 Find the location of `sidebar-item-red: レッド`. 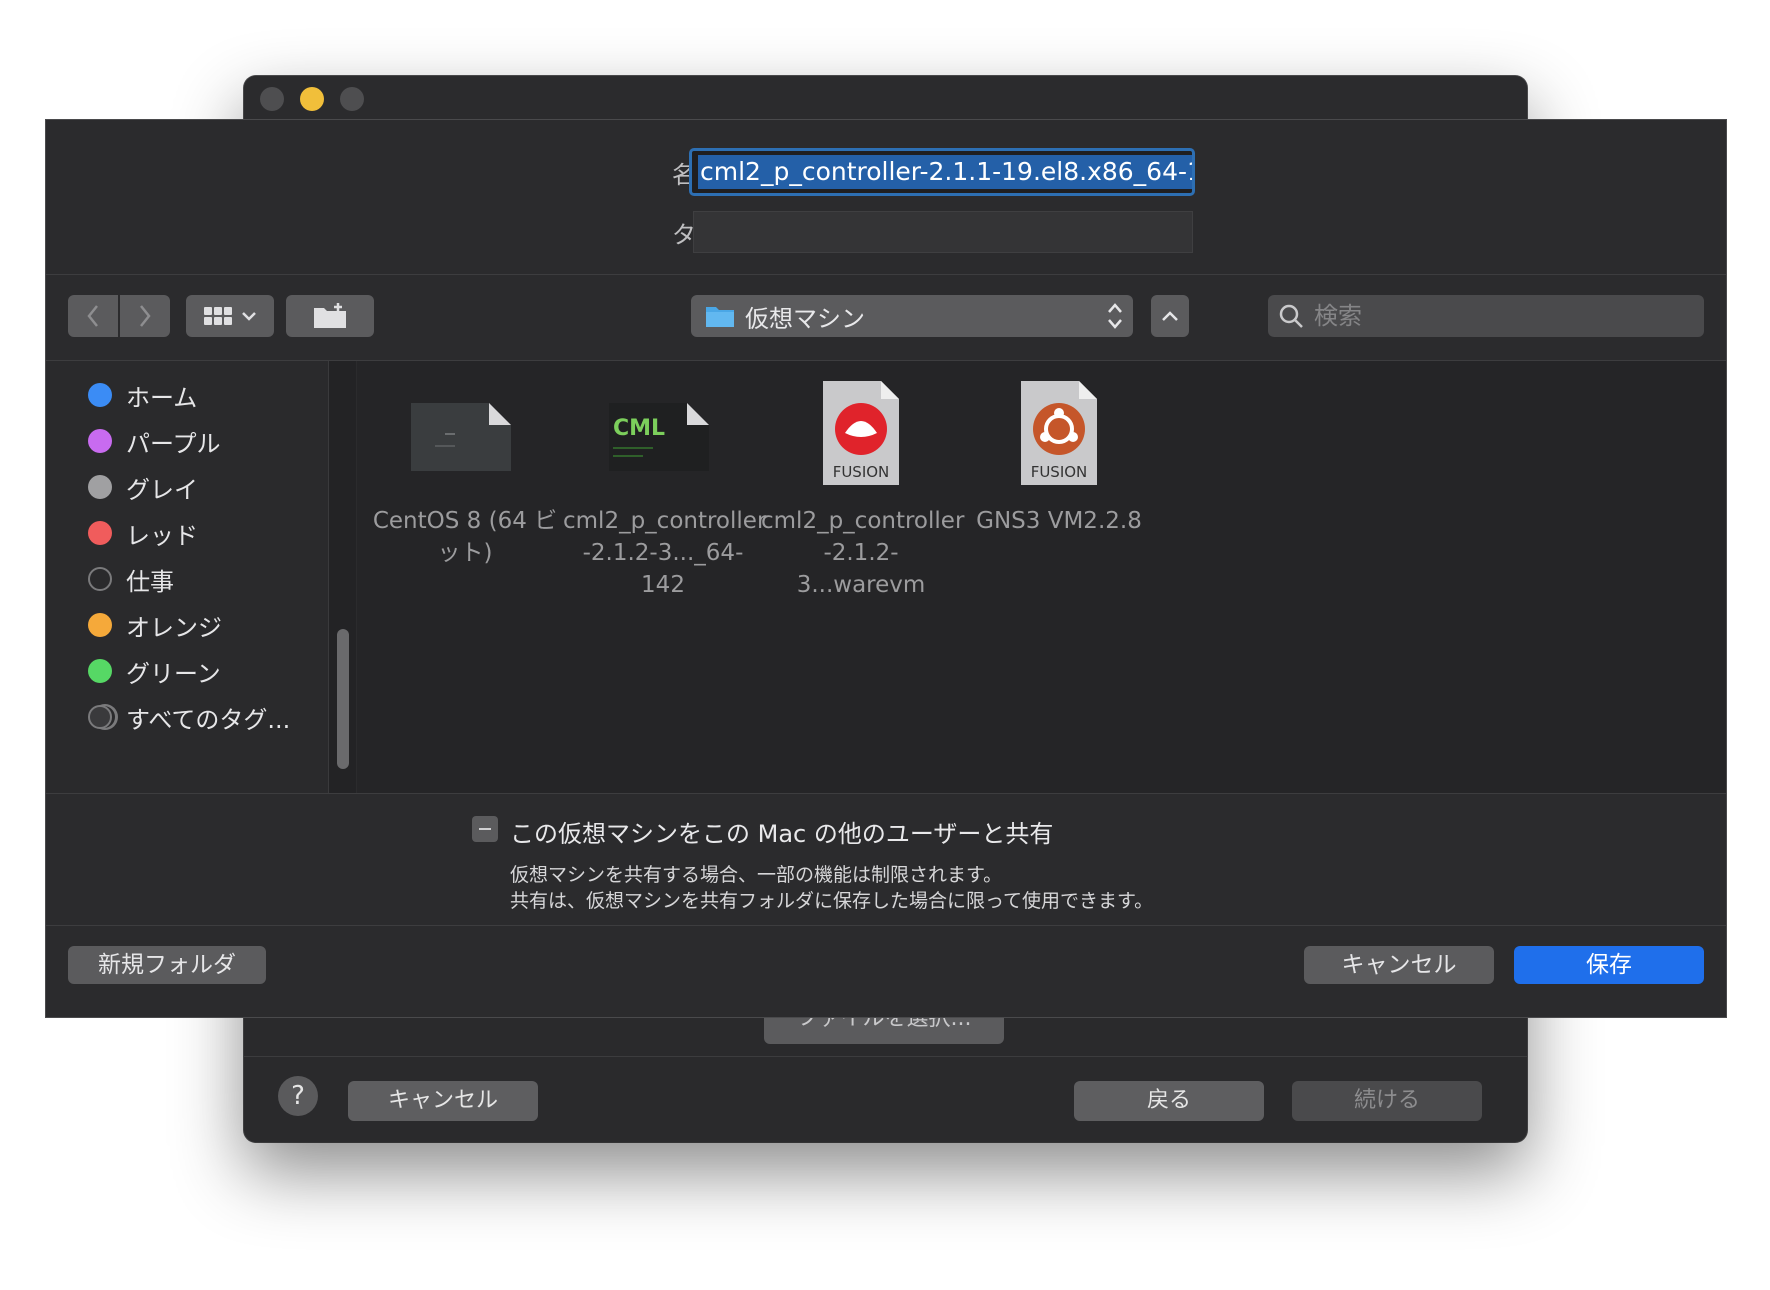

sidebar-item-red: レッド is located at coordinates (143, 533).